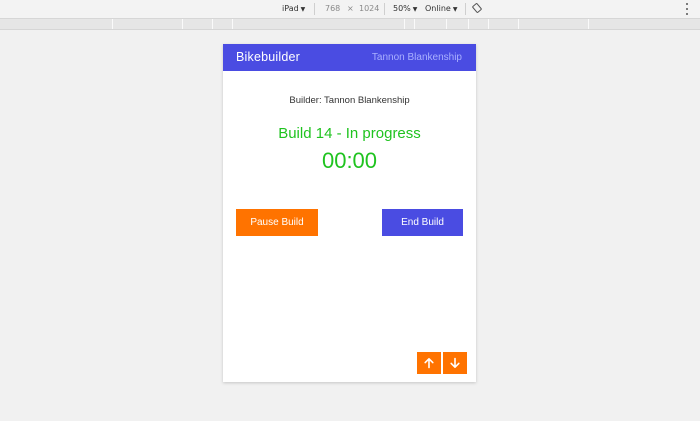  Describe the element at coordinates (422, 222) in the screenshot. I see `end-build-button: End Build` at that location.